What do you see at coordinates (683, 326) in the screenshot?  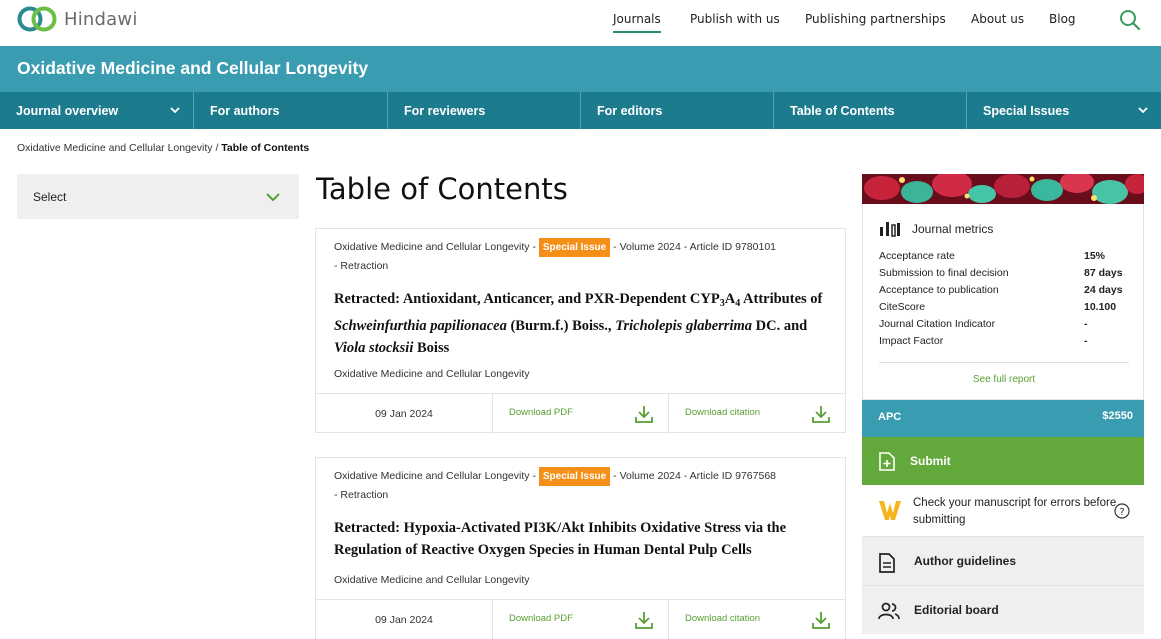 I see `article-title-species: Tricholepis glaberrima` at bounding box center [683, 326].